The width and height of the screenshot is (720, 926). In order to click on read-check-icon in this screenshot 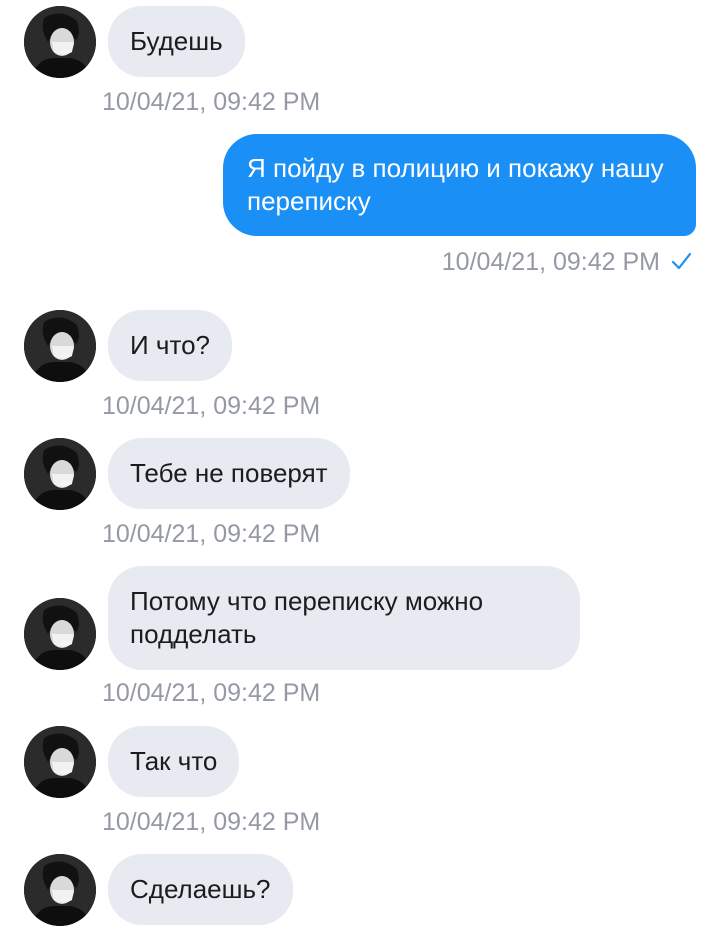, I will do `click(681, 261)`.